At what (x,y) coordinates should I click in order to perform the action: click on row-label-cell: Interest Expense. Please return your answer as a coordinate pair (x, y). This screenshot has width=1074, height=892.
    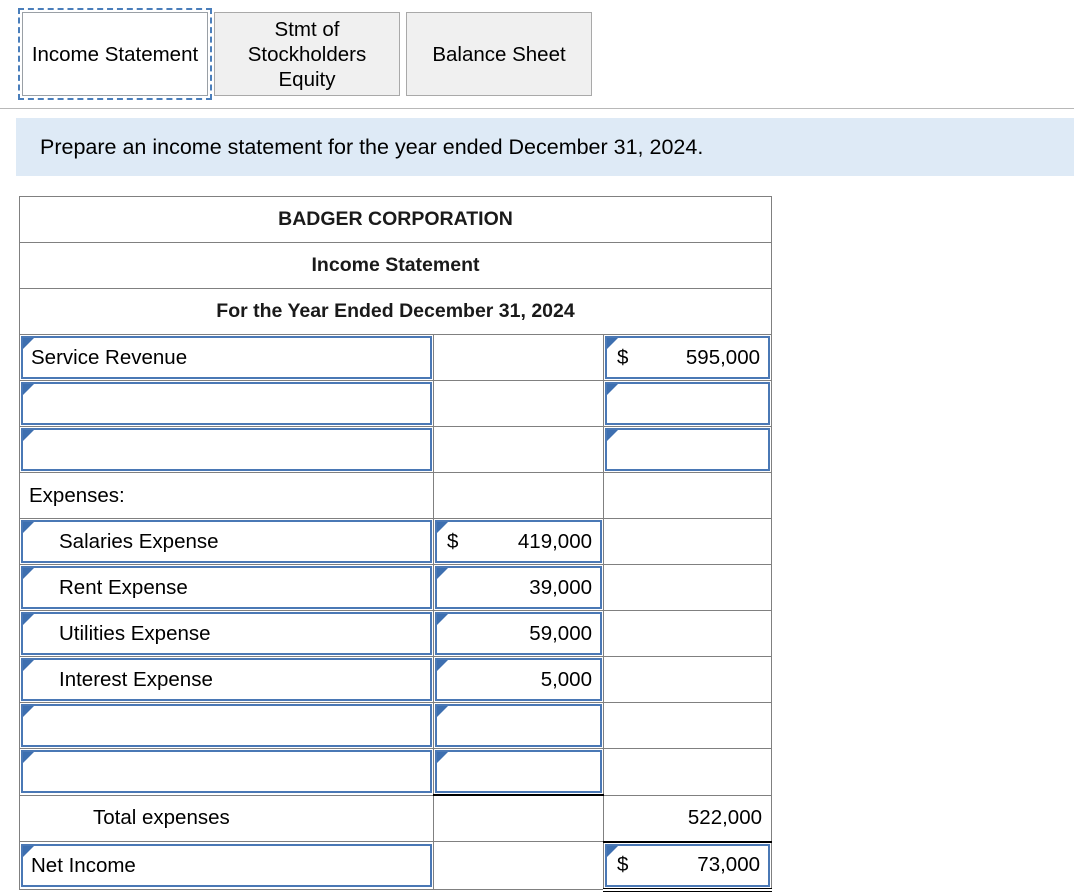
    Looking at the image, I should click on (226, 679).